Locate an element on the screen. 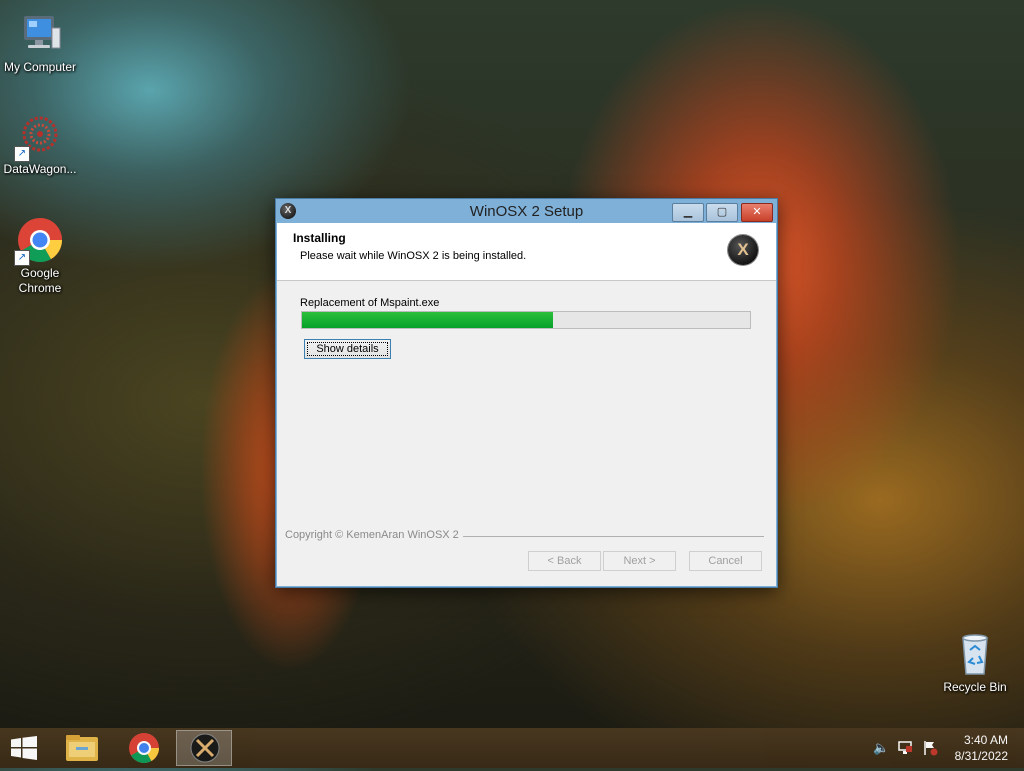  desktop-icon-google-chrome: ↗ Google Chrome is located at coordinates (40, 256).